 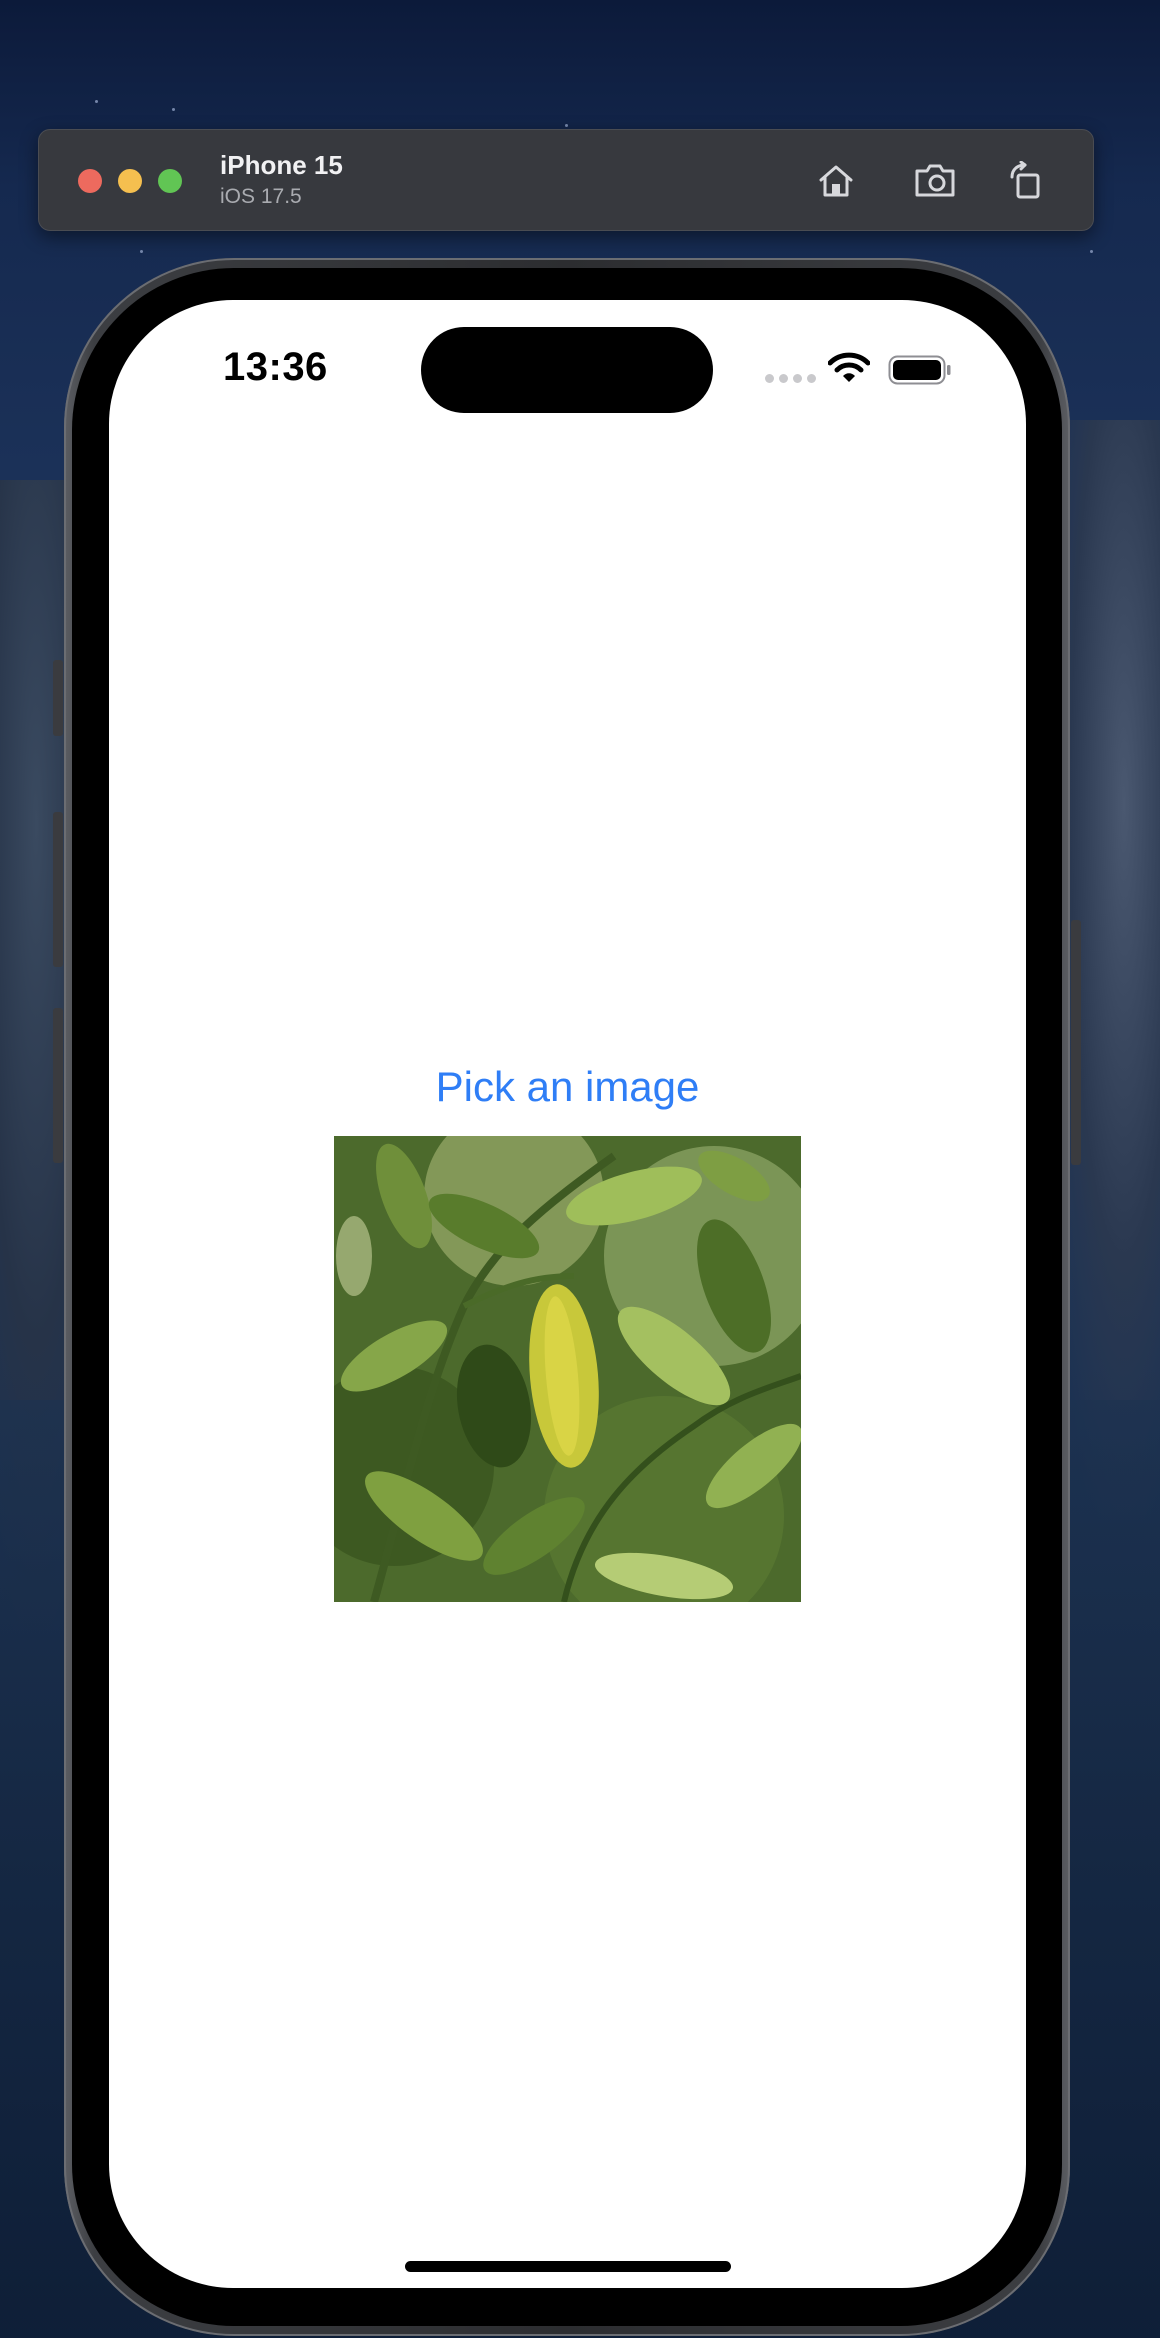 I want to click on simulator-toolbar: iPhone 15 iOS 17.5, so click(x=566, y=180).